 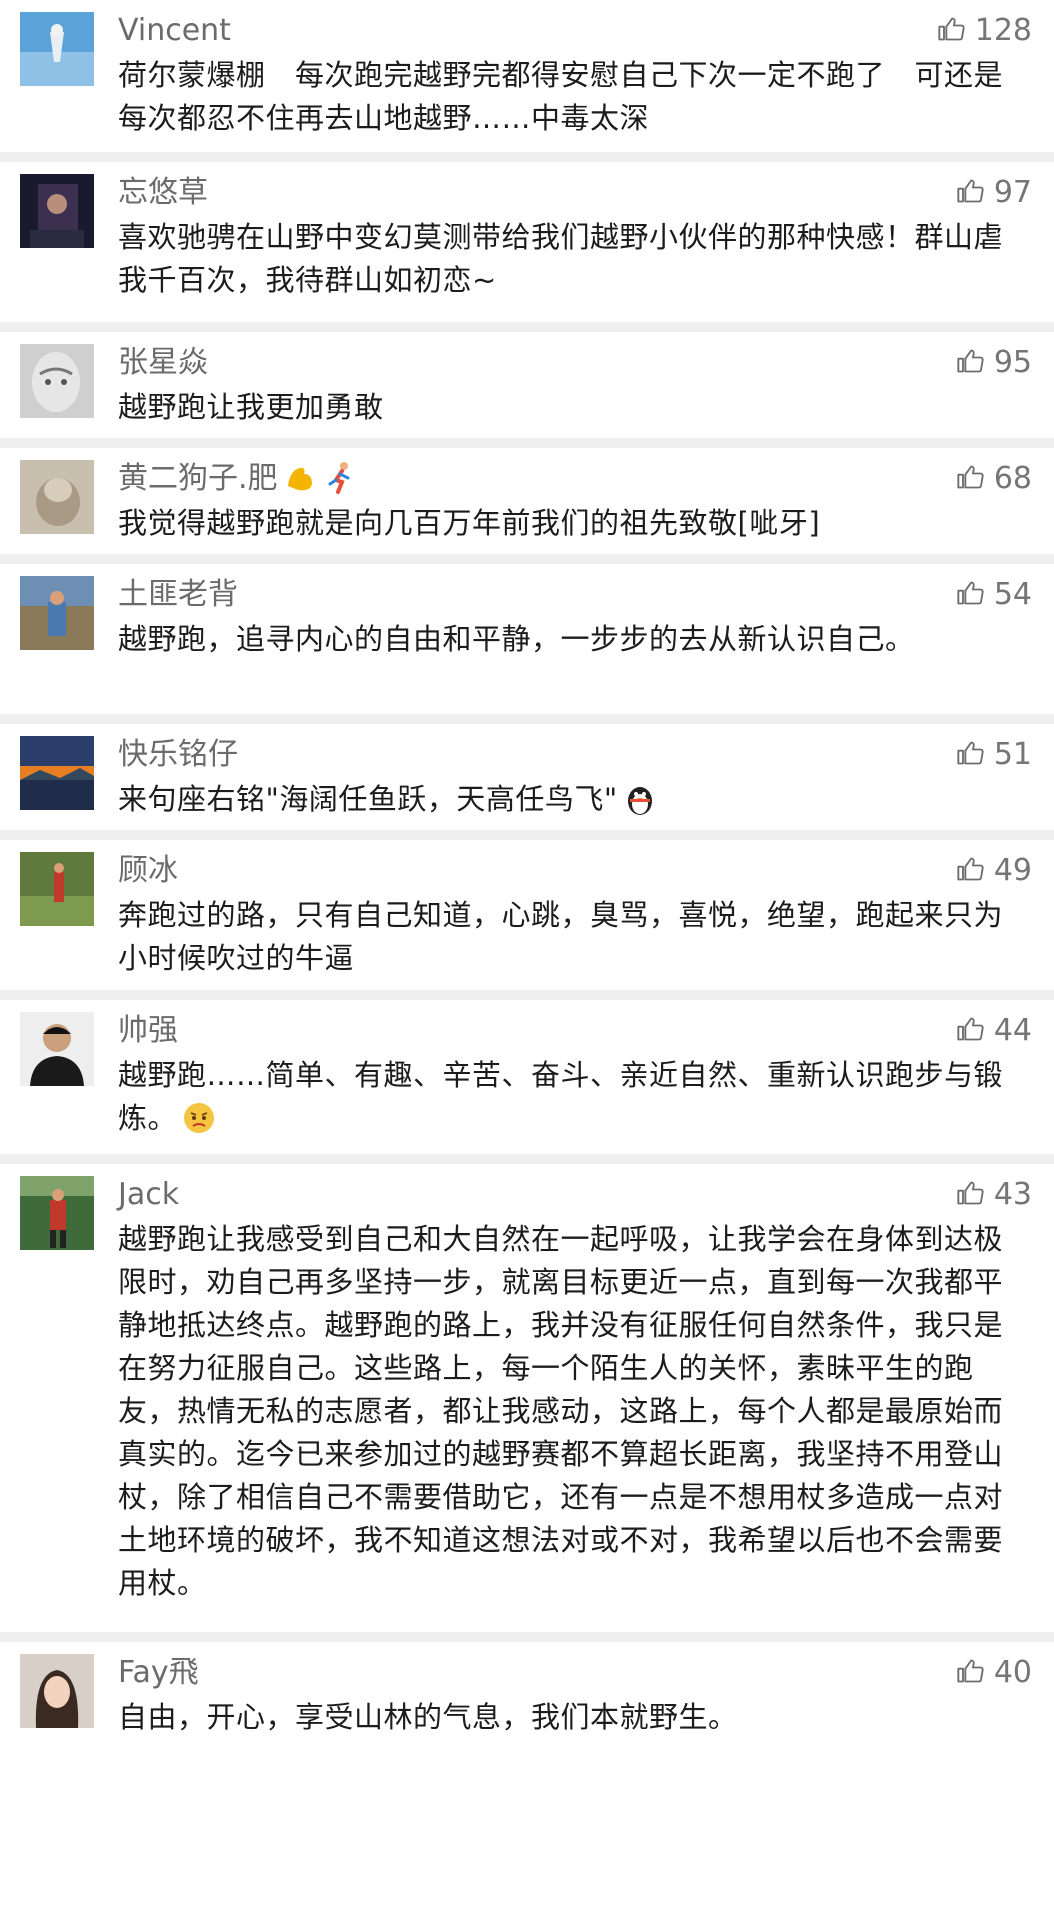 I want to click on comment-author: 张星焱, so click(x=574, y=358).